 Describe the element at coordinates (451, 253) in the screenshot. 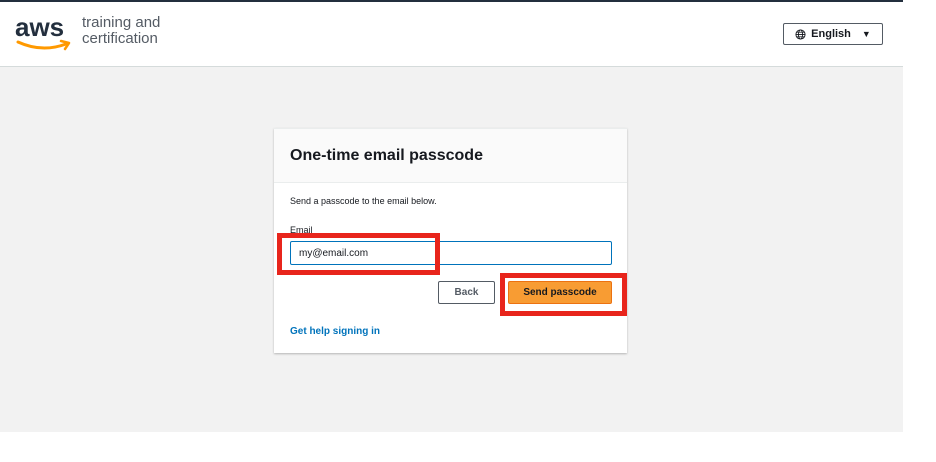

I see `email-field` at that location.